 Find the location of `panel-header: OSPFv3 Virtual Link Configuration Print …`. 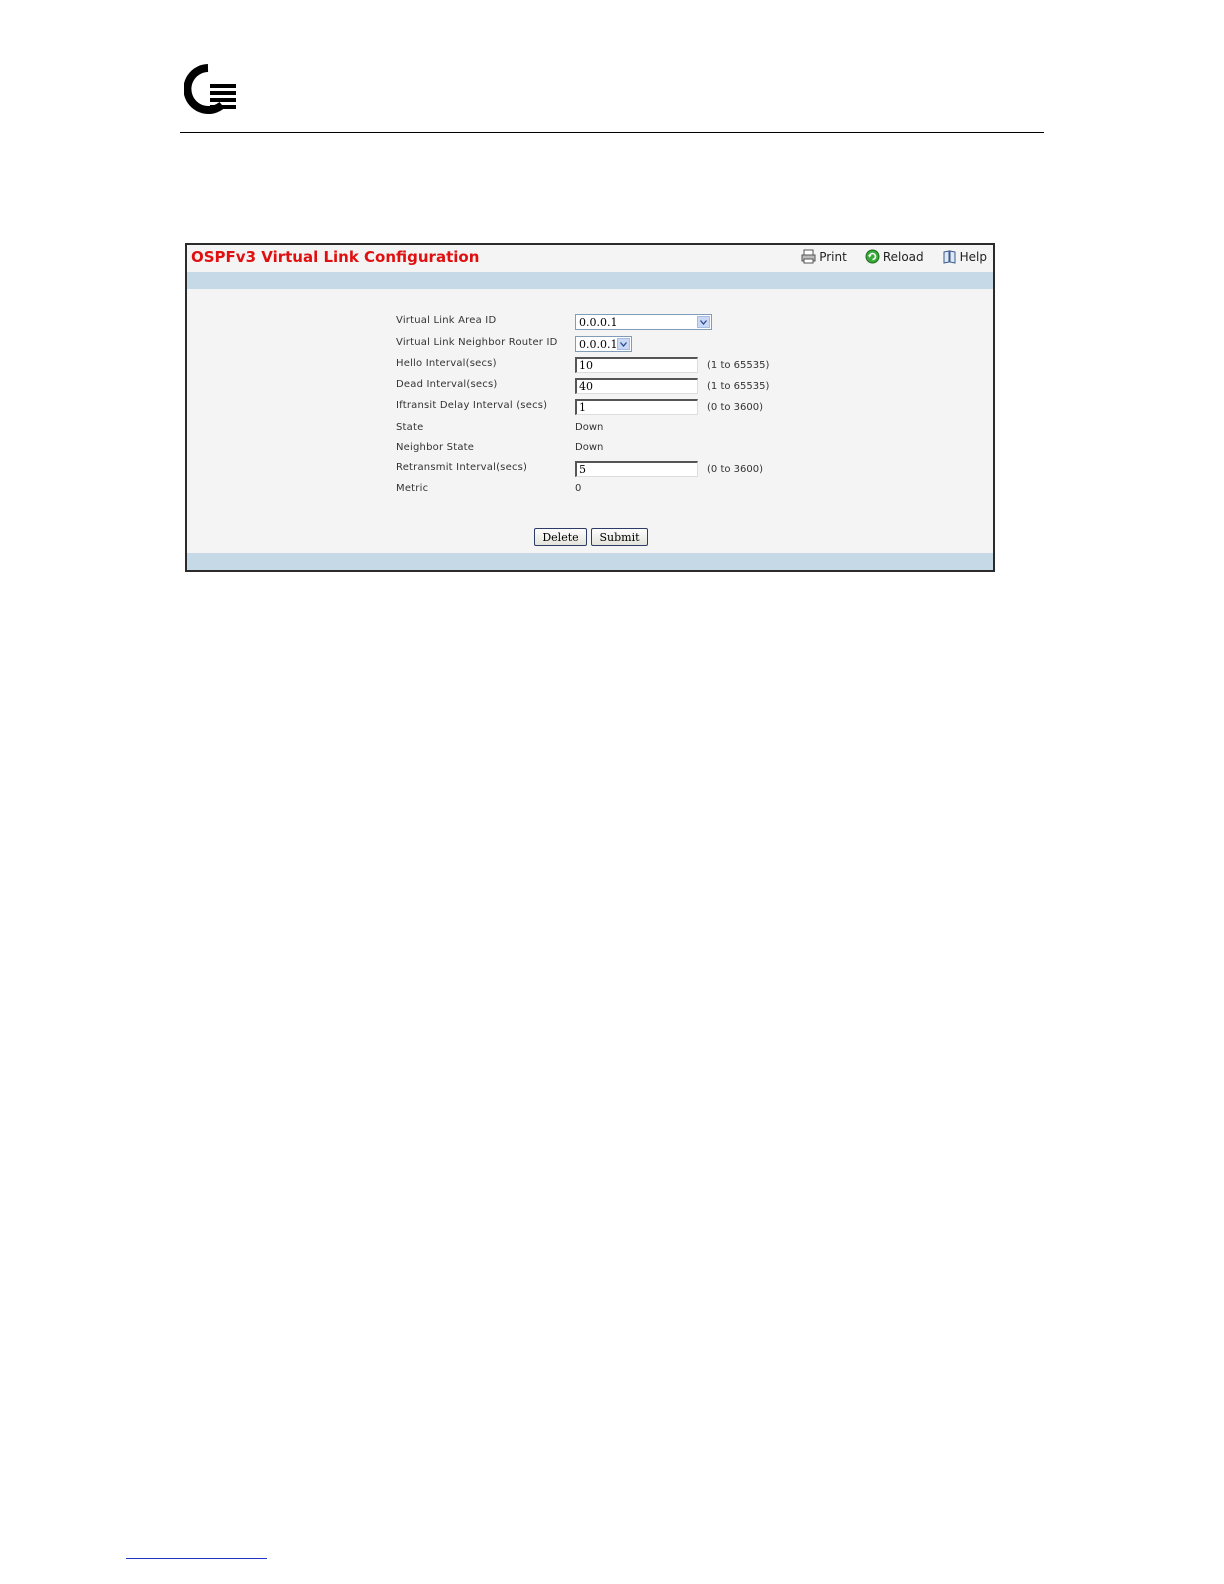

panel-header: OSPFv3 Virtual Link Configuration Print … is located at coordinates (590, 258).